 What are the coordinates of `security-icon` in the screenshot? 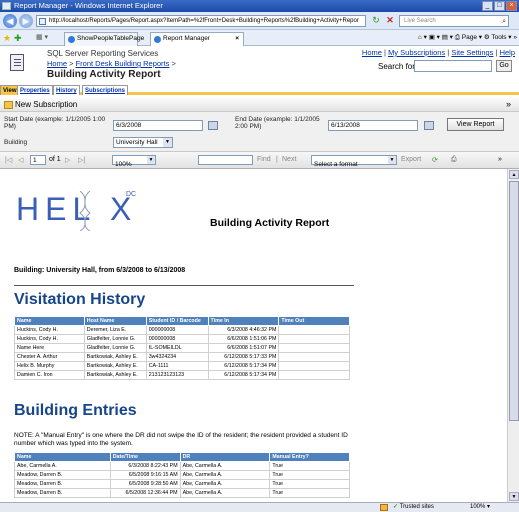 It's located at (384, 507).